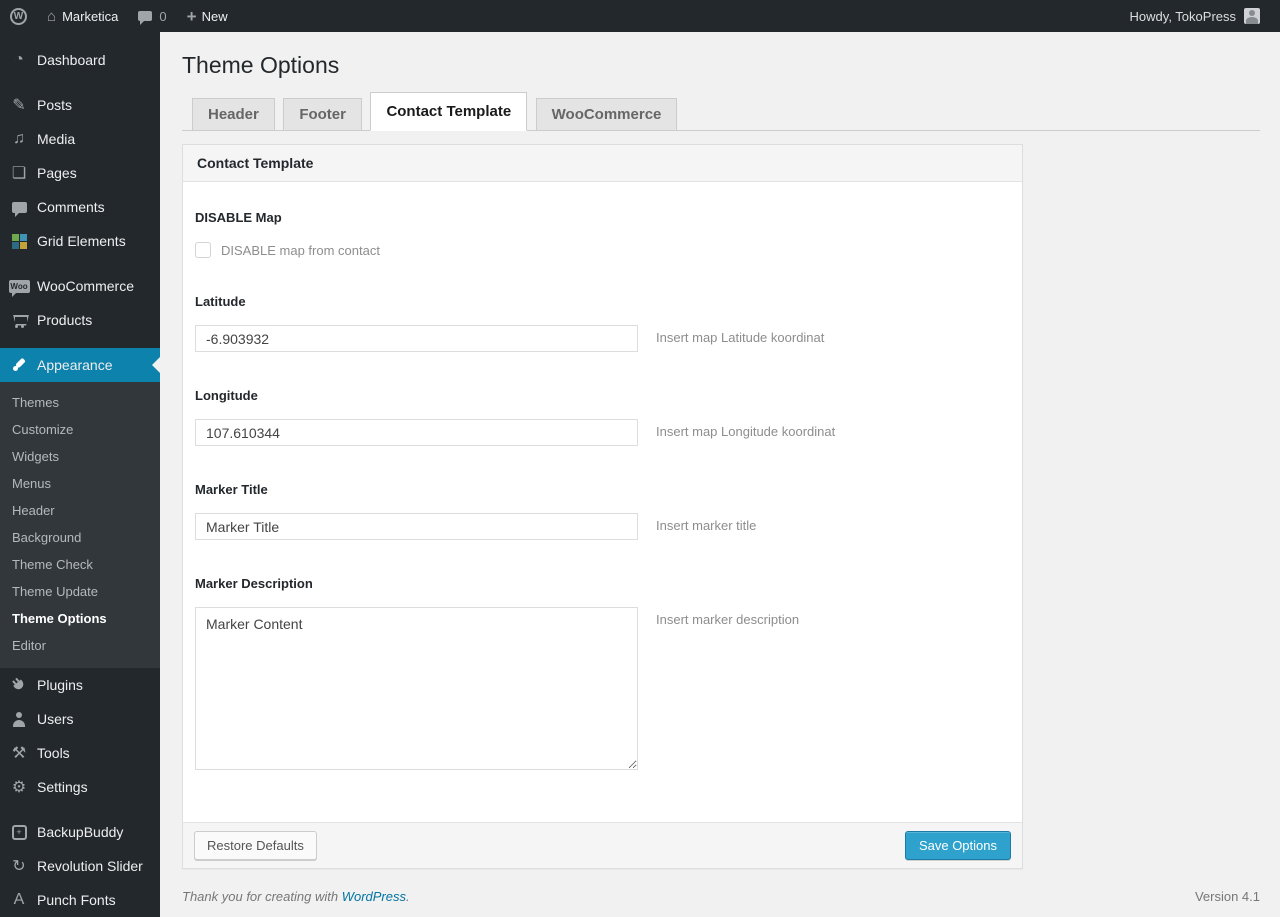 This screenshot has width=1280, height=917. I want to click on sidebar-item-label: Plugins, so click(60, 685).